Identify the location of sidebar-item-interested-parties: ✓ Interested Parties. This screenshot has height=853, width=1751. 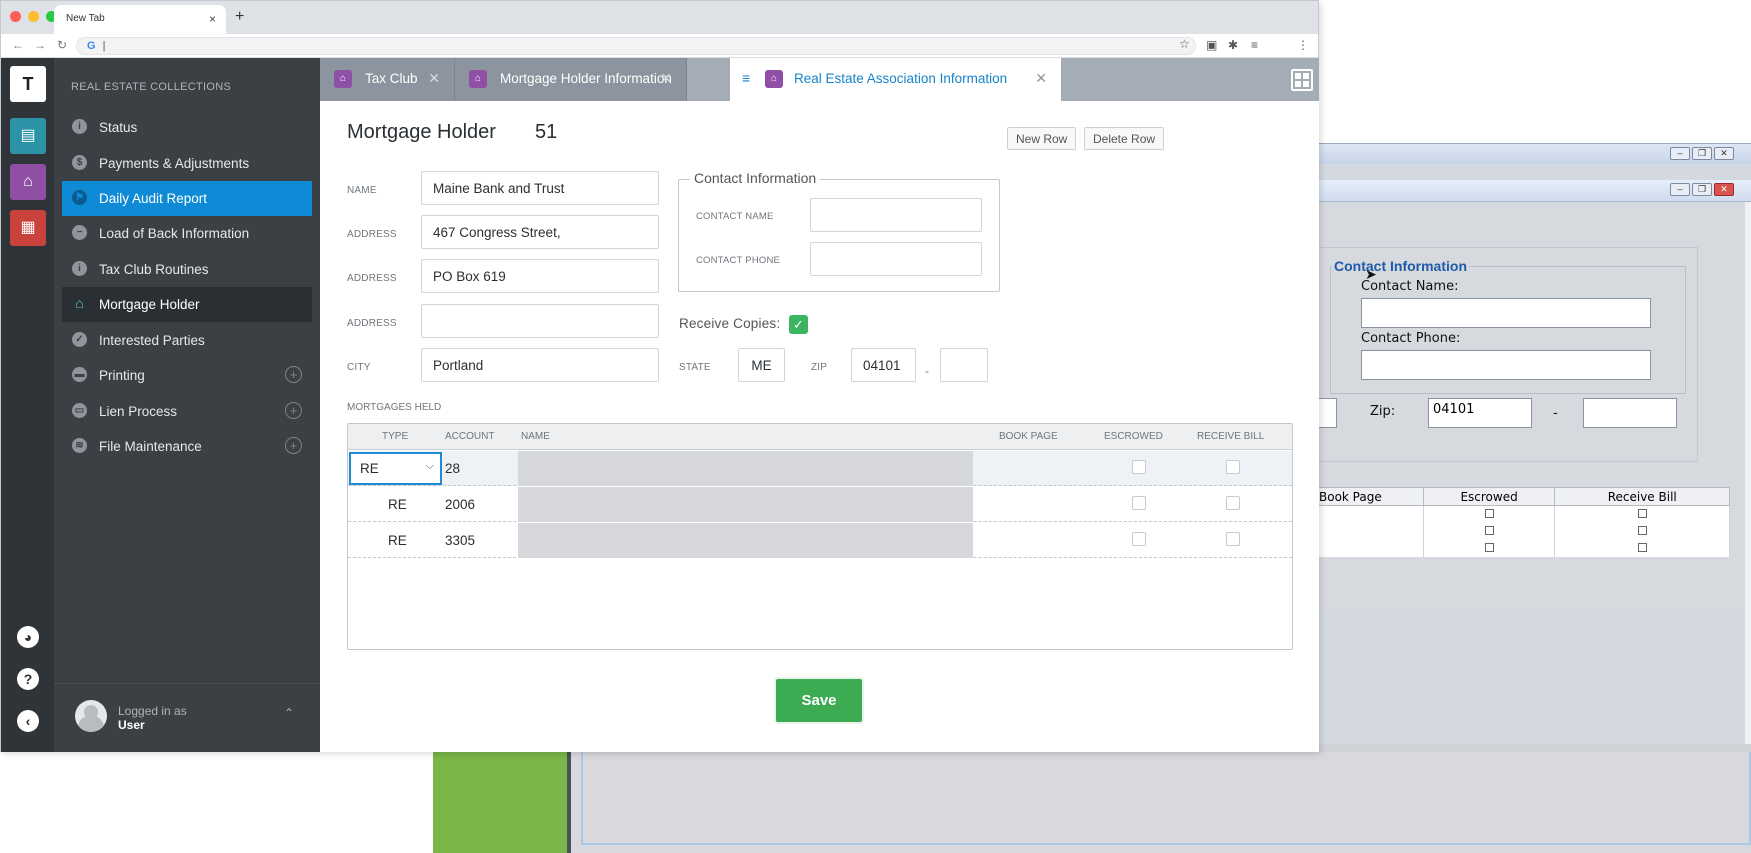
(187, 340).